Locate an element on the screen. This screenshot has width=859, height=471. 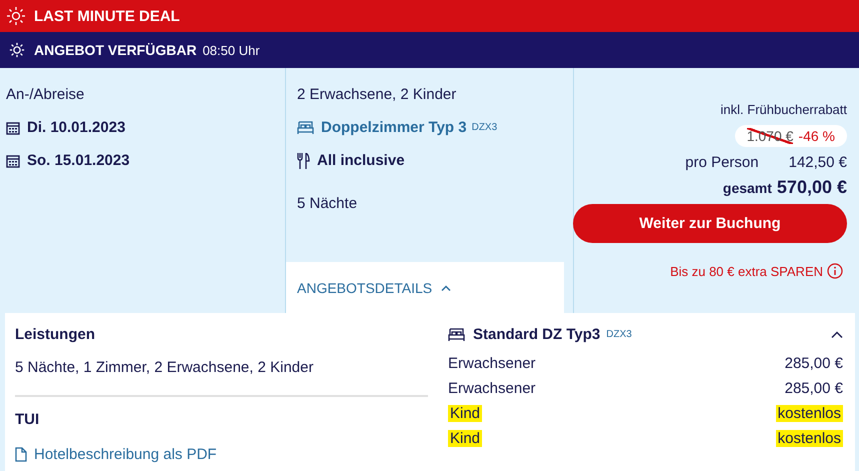
travellers-text: 2 Erwachsene, 2 Kinder is located at coordinates (377, 94).